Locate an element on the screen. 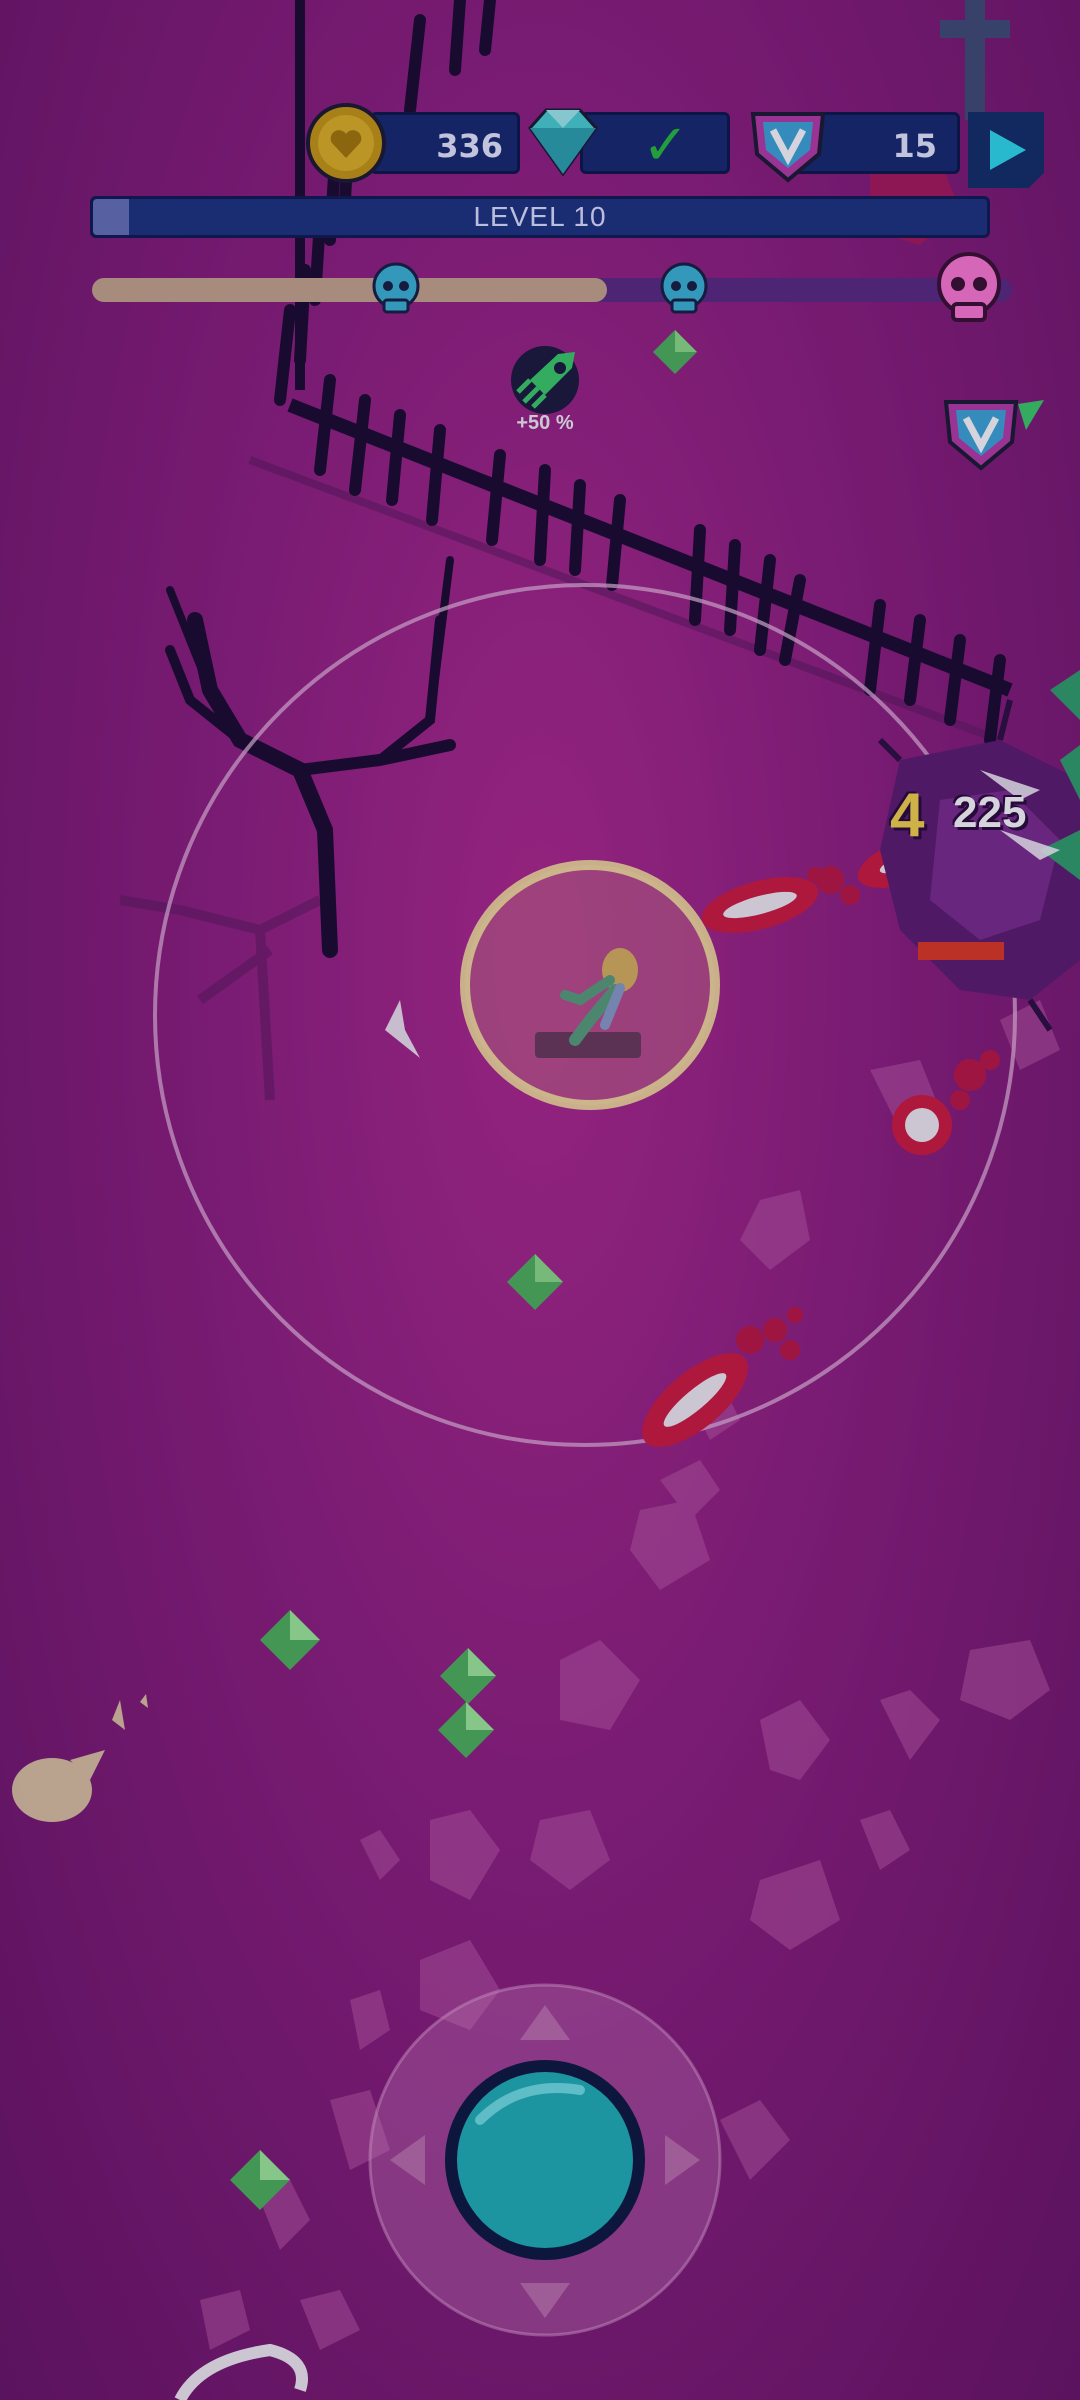 The image size is (1080, 2400). wave-progress-track is located at coordinates (552, 290).